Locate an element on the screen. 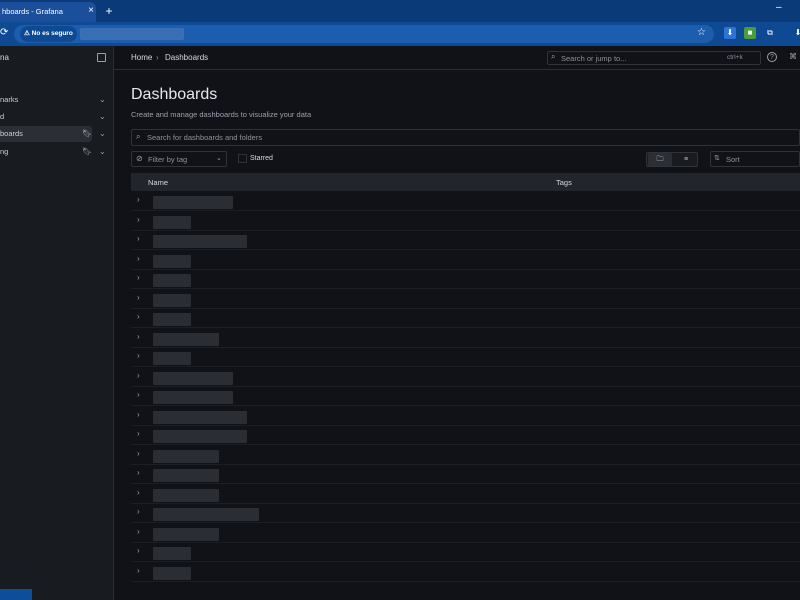 This screenshot has height=600, width=800. new-tab-button: + is located at coordinates (109, 11).